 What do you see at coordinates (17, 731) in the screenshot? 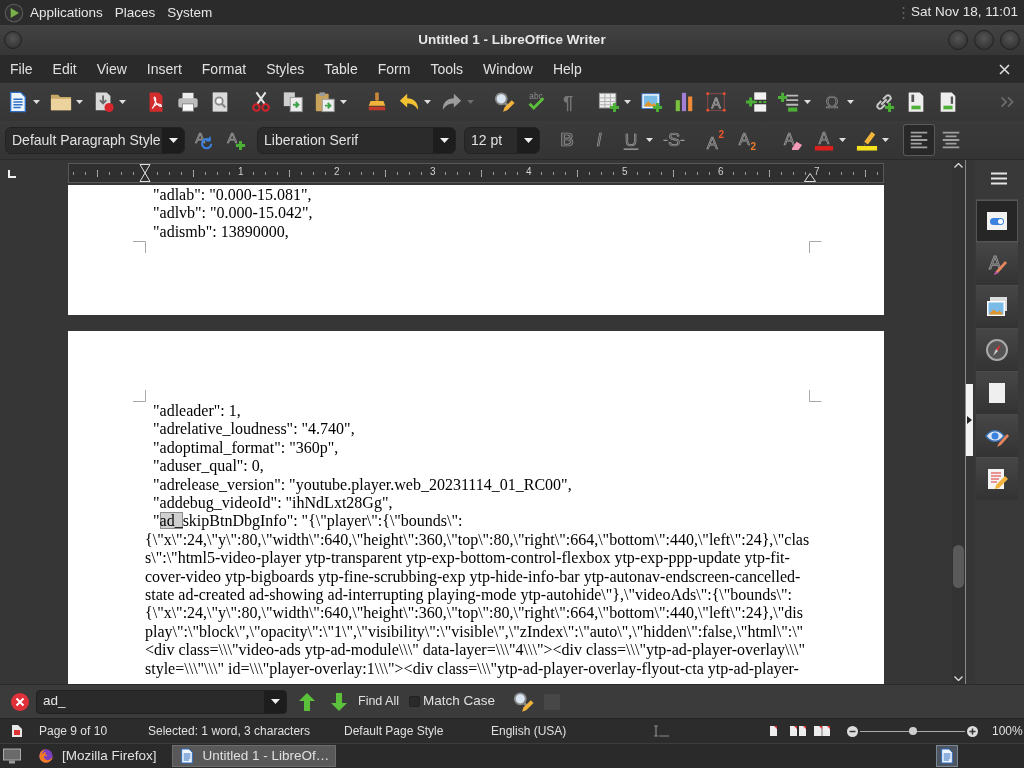
I see `document-status-icon` at bounding box center [17, 731].